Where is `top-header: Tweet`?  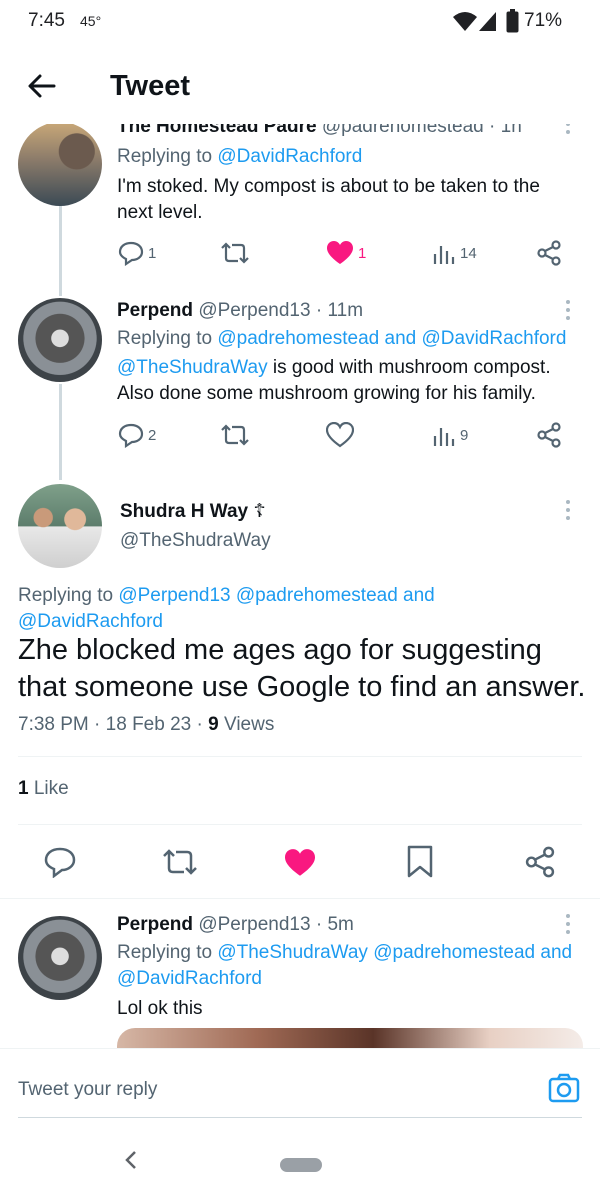
top-header: Tweet is located at coordinates (300, 84).